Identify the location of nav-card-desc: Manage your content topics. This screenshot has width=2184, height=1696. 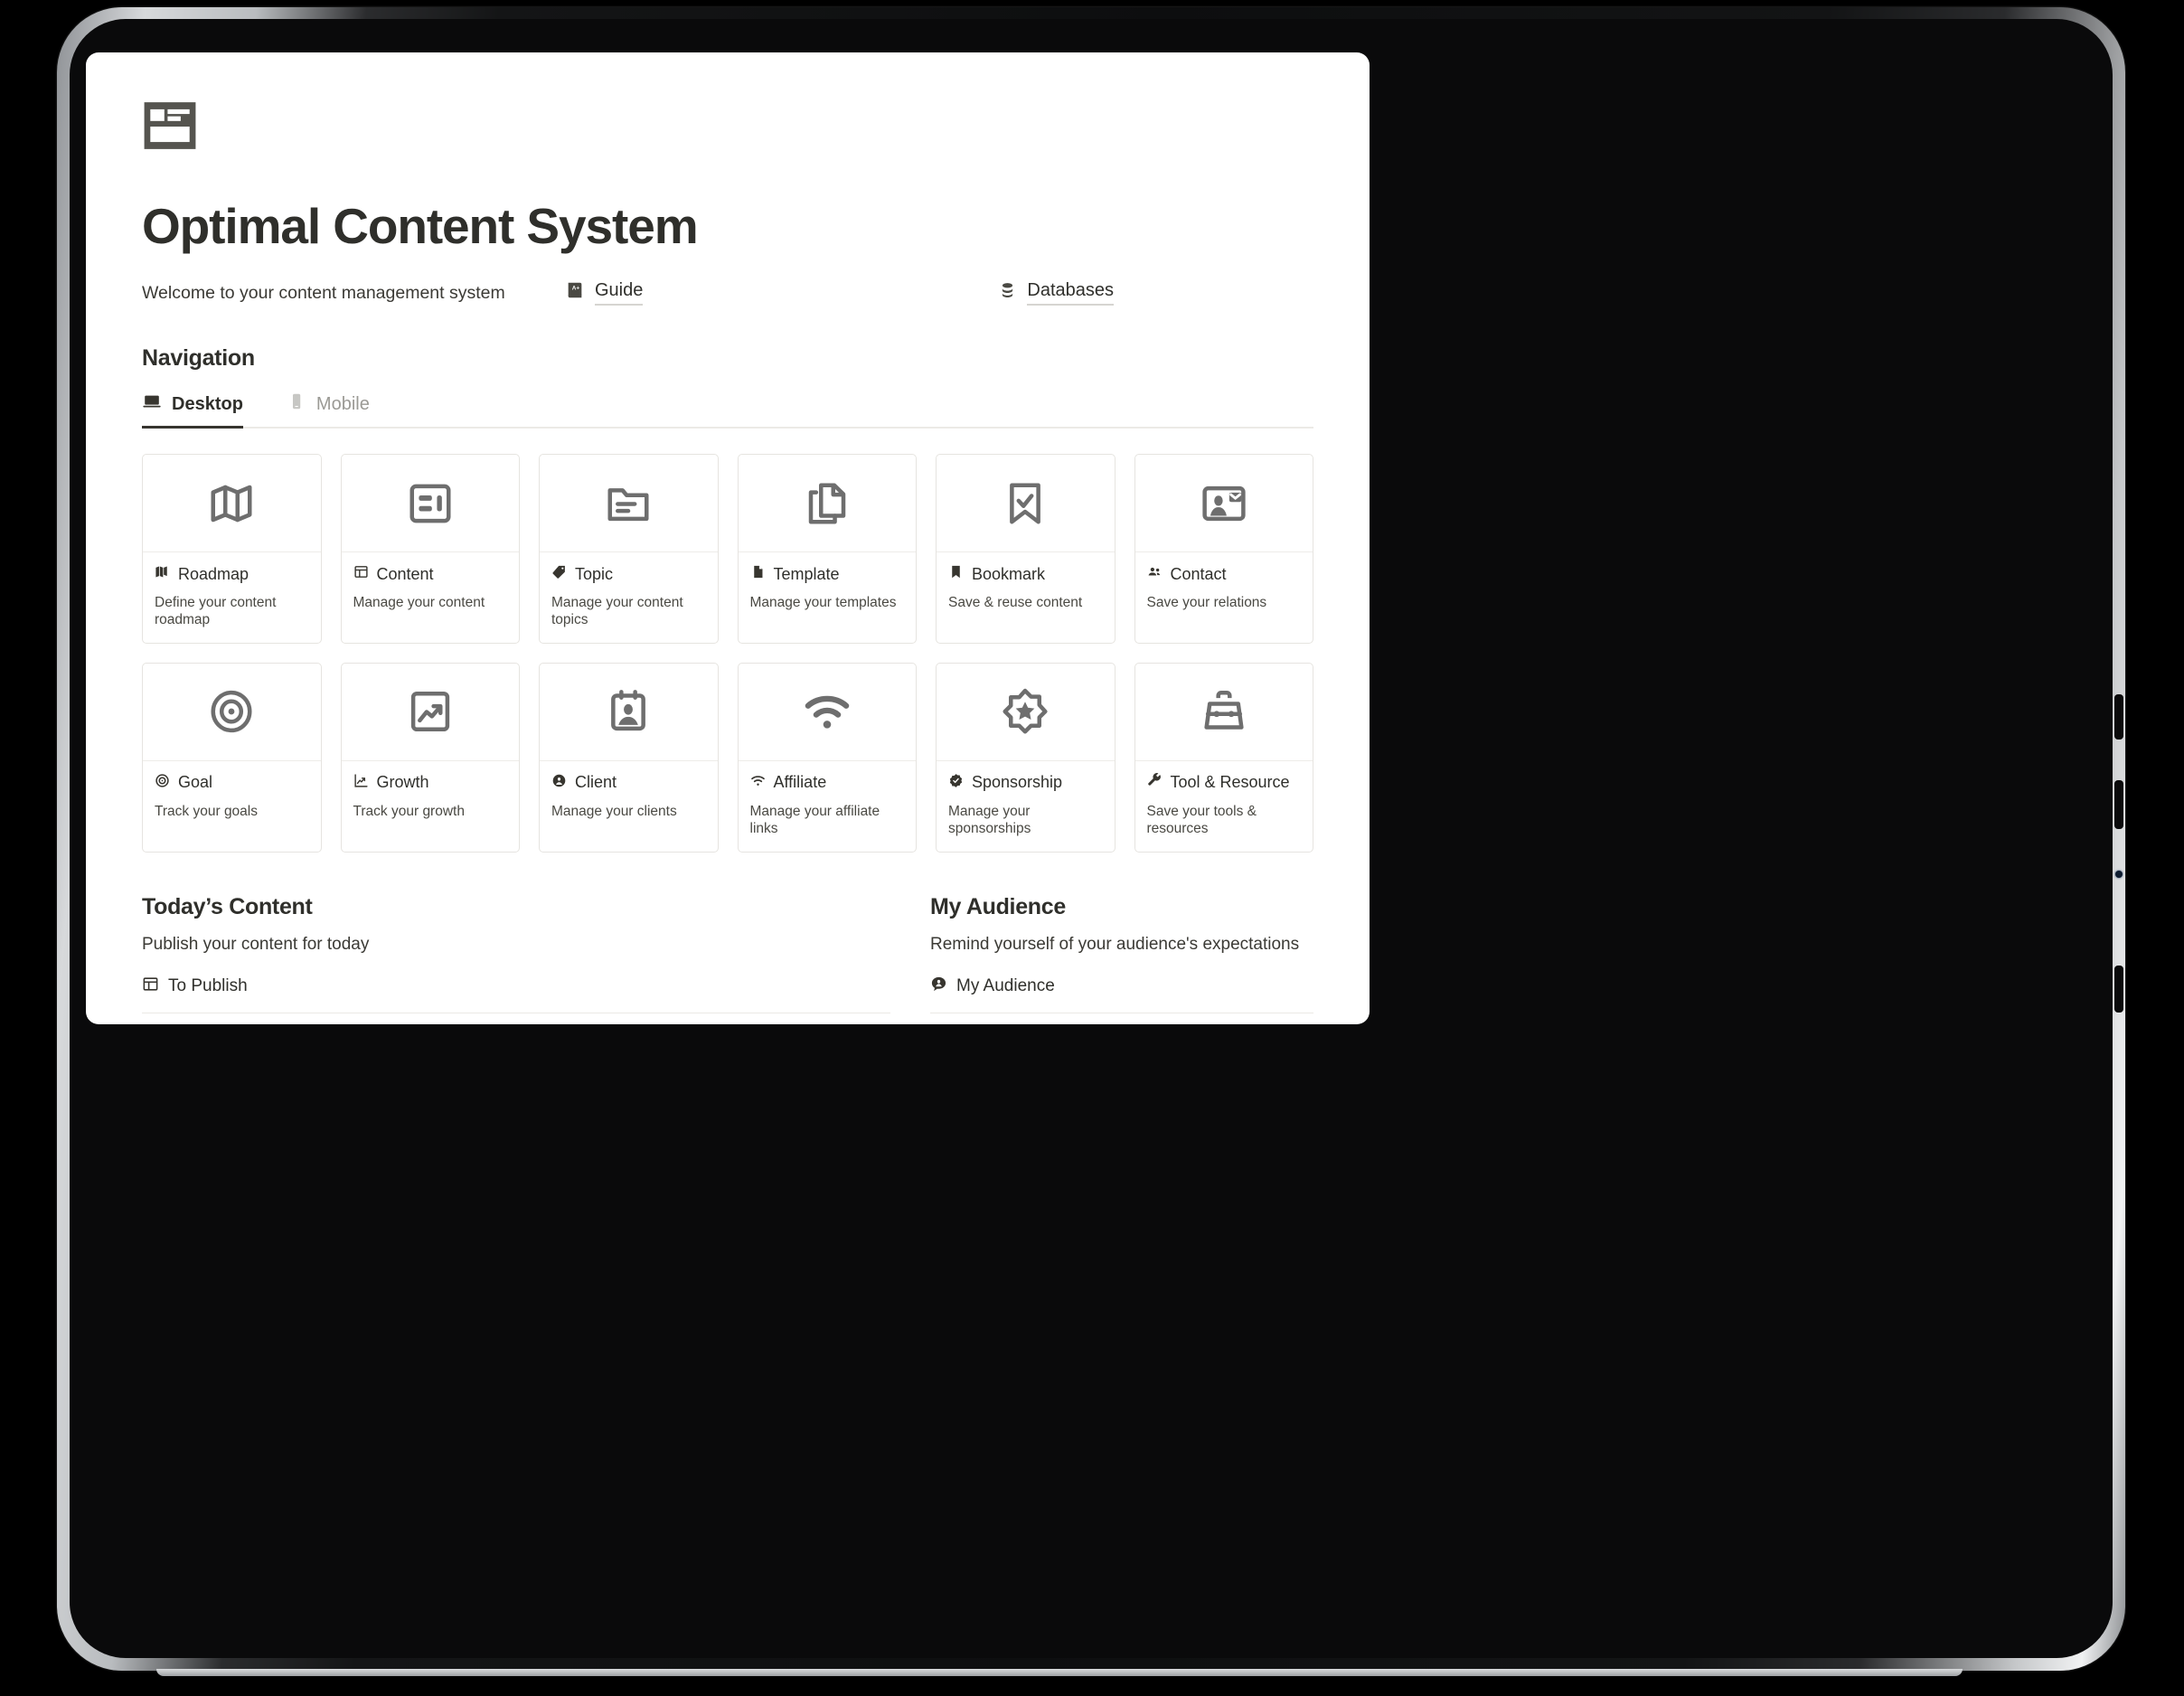
(617, 611).